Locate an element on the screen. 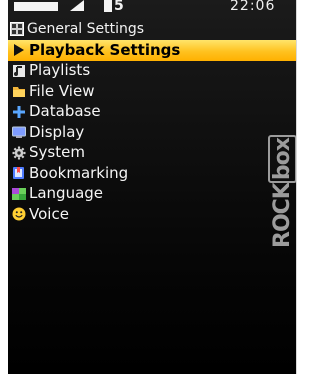 The image size is (320, 382). menu-item-label: Display is located at coordinates (57, 131).